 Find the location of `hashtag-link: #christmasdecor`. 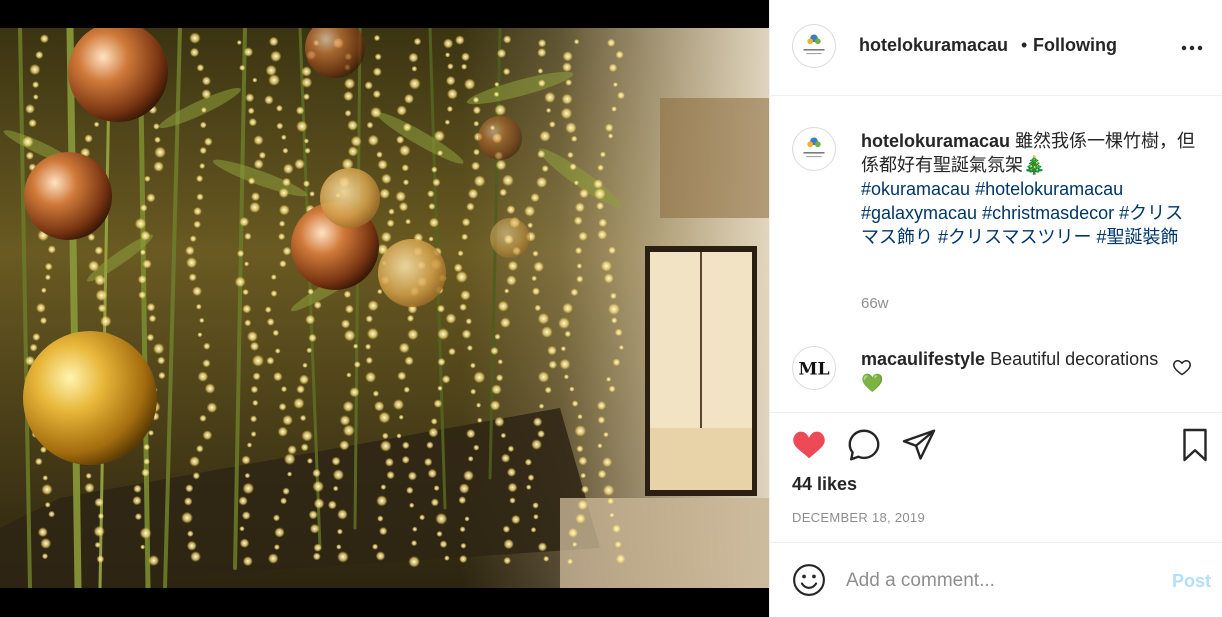

hashtag-link: #christmasdecor is located at coordinates (1048, 213).